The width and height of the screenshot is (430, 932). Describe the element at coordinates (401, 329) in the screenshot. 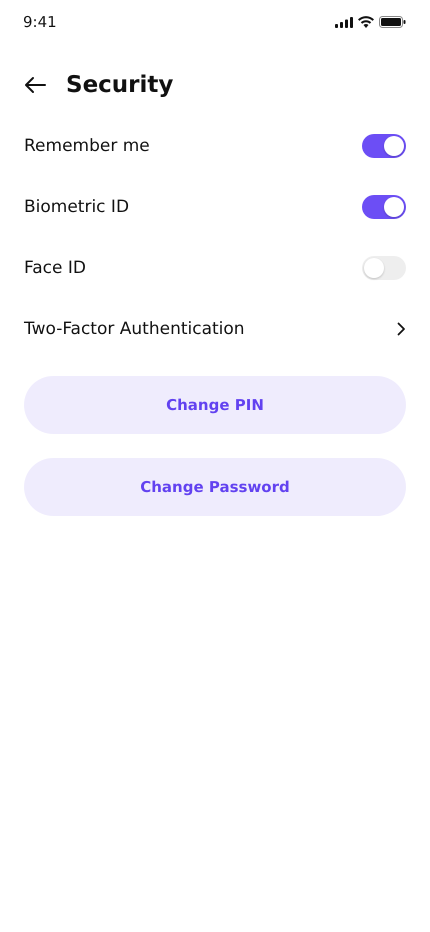

I see `chevron-right-icon` at that location.